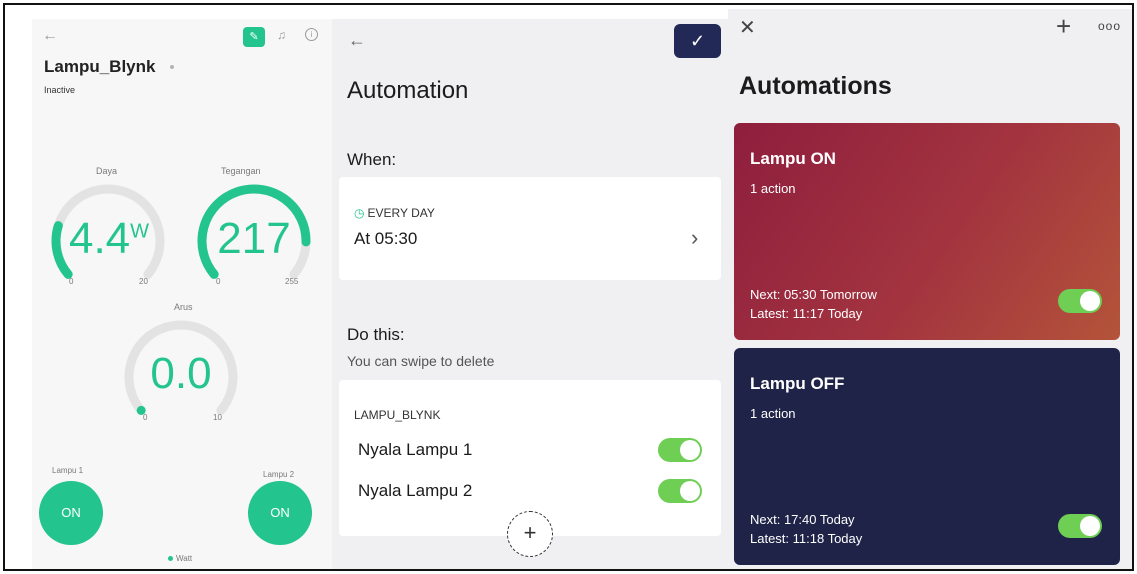 The height and width of the screenshot is (574, 1137). Describe the element at coordinates (183, 307) in the screenshot. I see `gauge-arus-label: Arus` at that location.